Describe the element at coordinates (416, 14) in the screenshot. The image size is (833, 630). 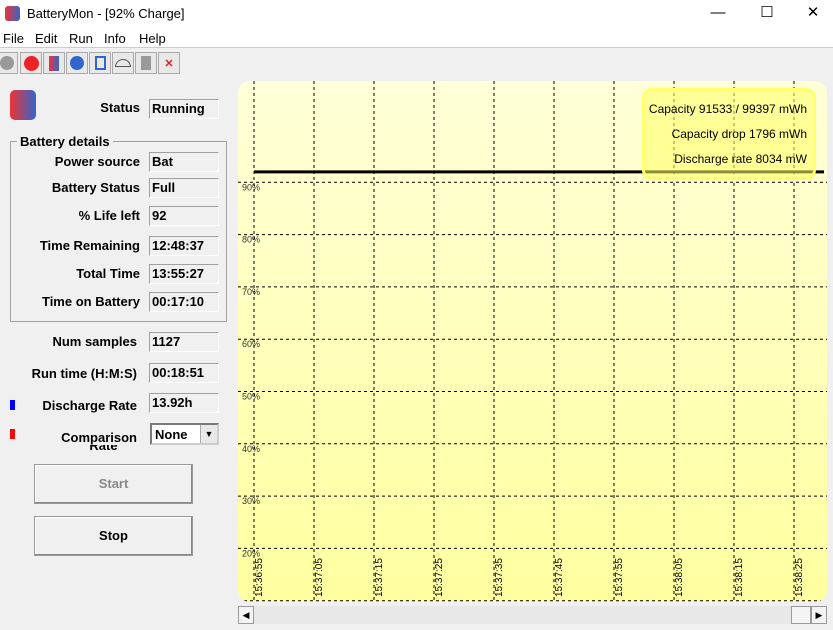
I see `title-bar: BatteryMon - [92% Charge] — ☐ ✕` at that location.